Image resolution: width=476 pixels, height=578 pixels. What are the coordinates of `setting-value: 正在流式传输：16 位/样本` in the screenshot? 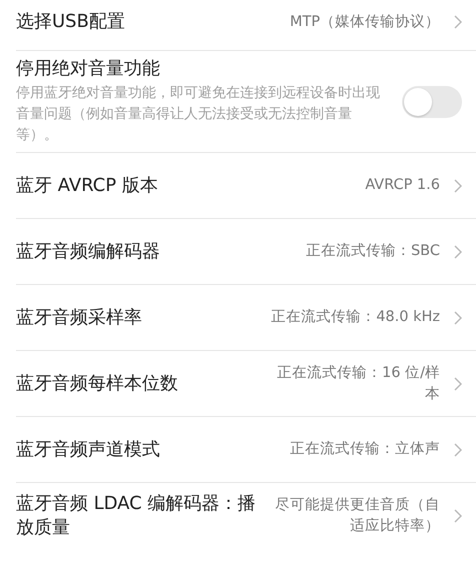 It's located at (358, 384).